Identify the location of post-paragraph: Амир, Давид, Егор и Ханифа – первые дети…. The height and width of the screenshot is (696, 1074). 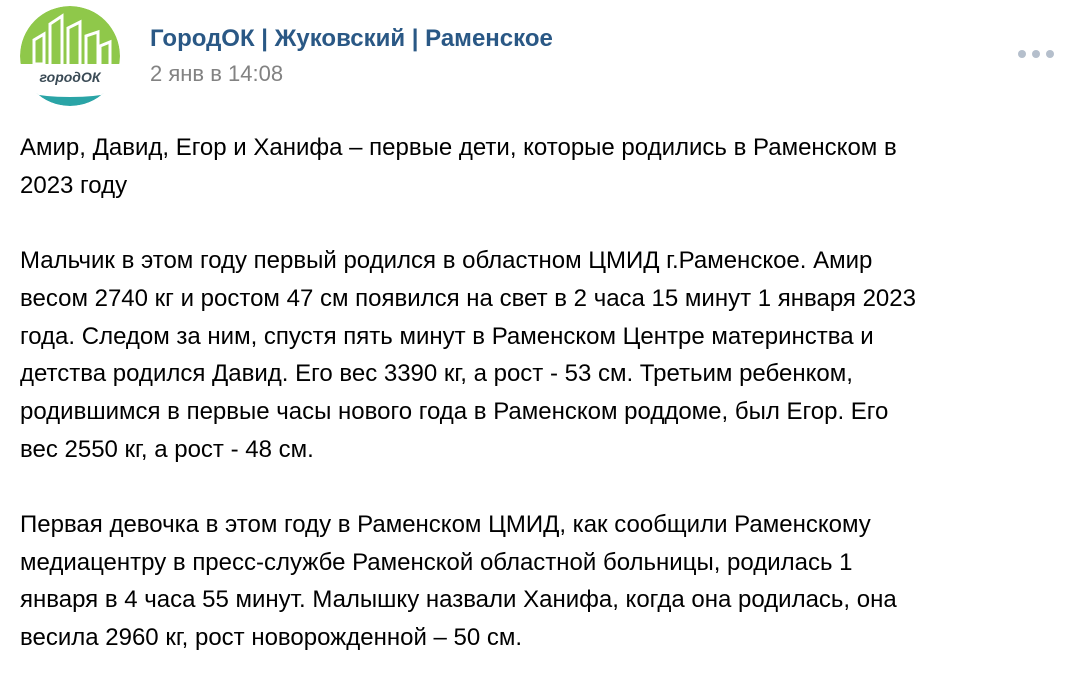
(458, 166).